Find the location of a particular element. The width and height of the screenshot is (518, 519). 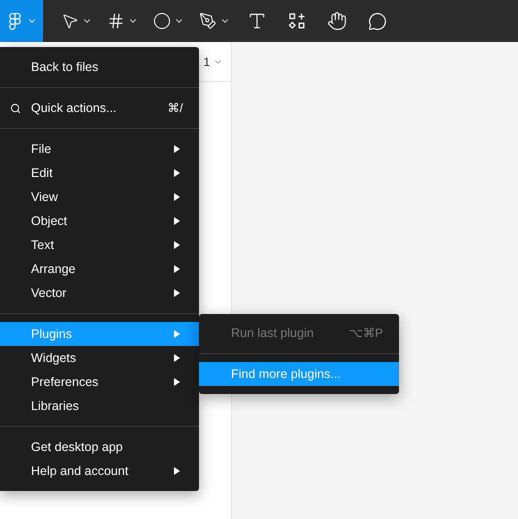

menu-item: Libraries is located at coordinates (99, 406).